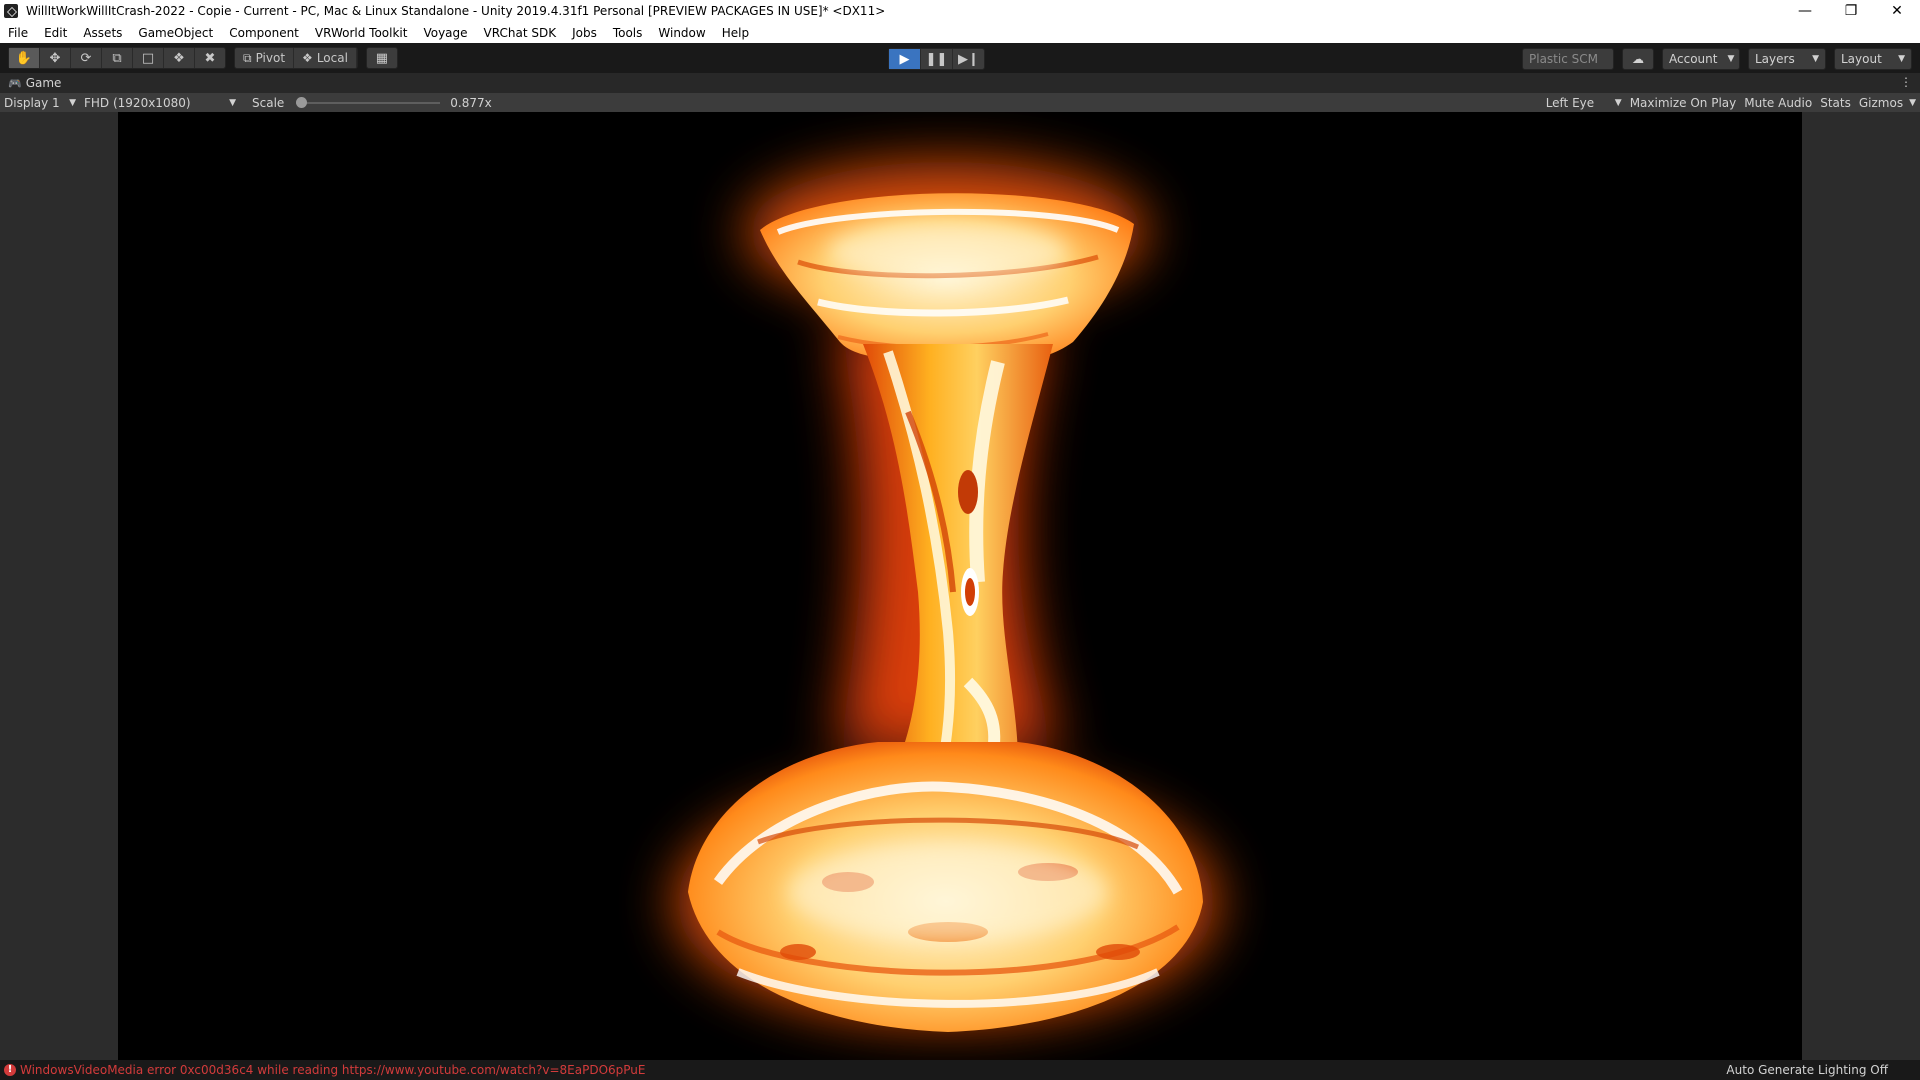 Image resolution: width=1920 pixels, height=1080 pixels. I want to click on local-button: ❖ Local, so click(325, 58).